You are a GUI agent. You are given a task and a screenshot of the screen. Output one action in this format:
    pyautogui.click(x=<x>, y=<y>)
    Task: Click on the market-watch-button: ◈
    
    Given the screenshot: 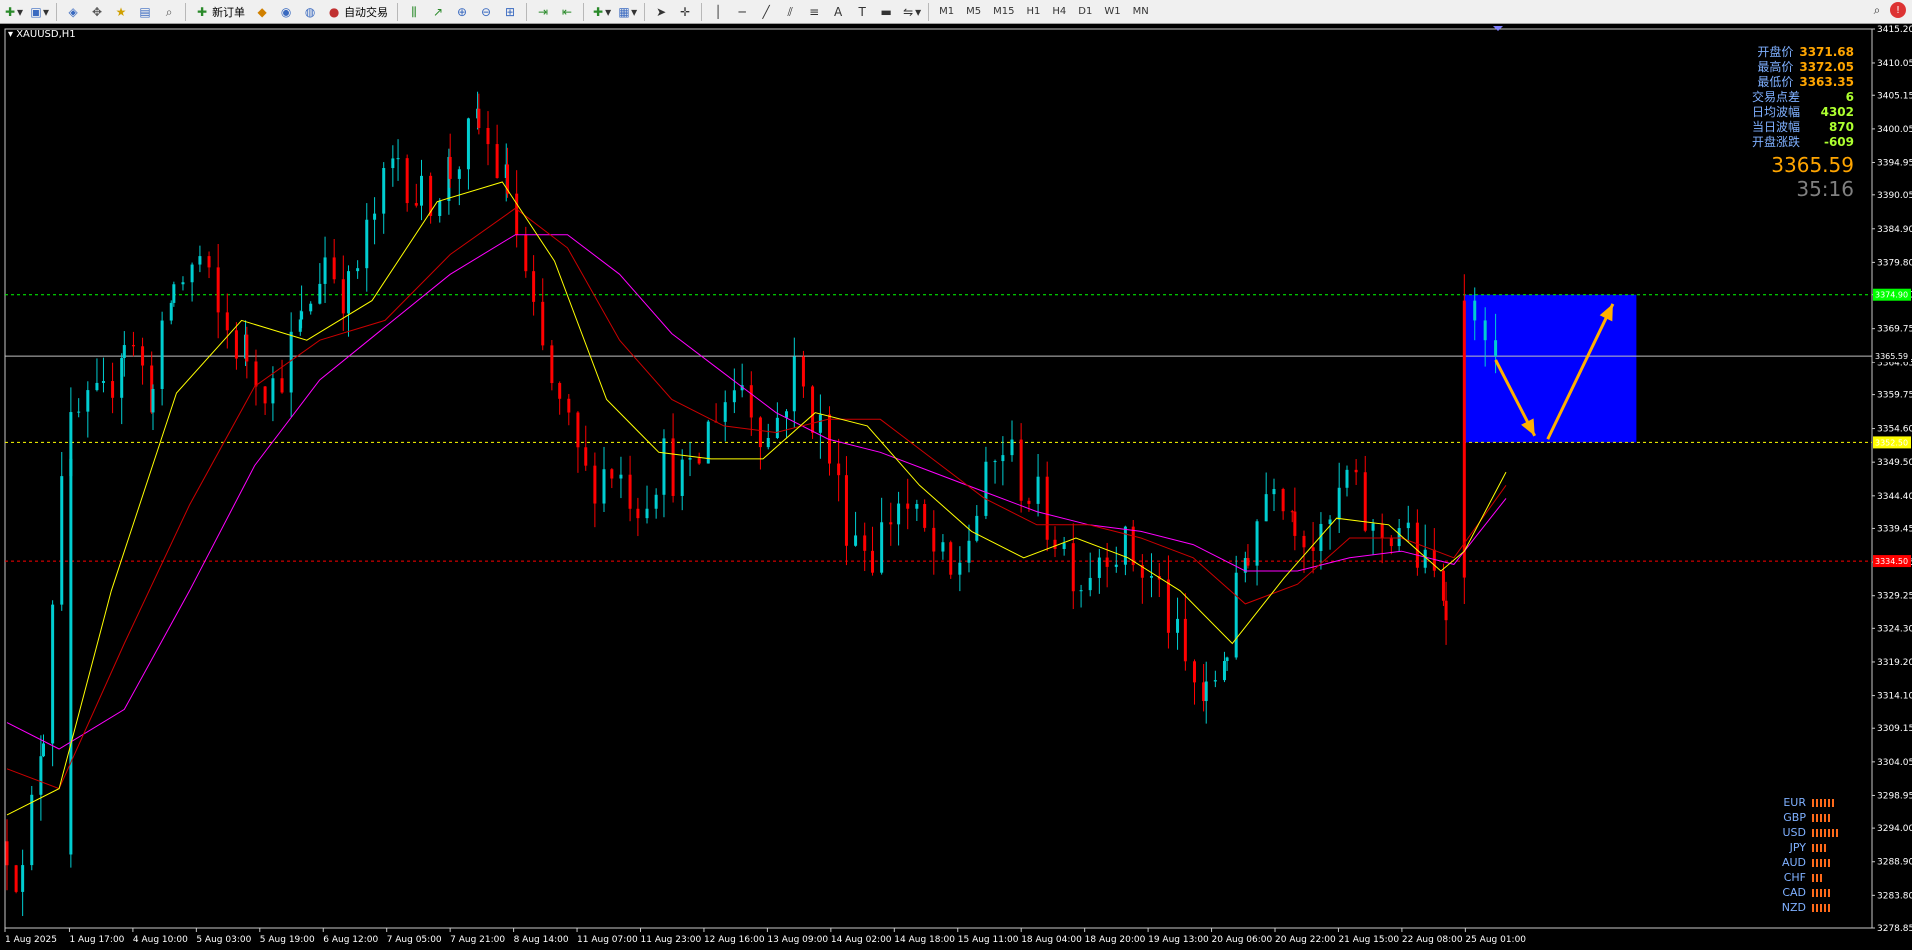 What is the action you would take?
    pyautogui.click(x=73, y=12)
    